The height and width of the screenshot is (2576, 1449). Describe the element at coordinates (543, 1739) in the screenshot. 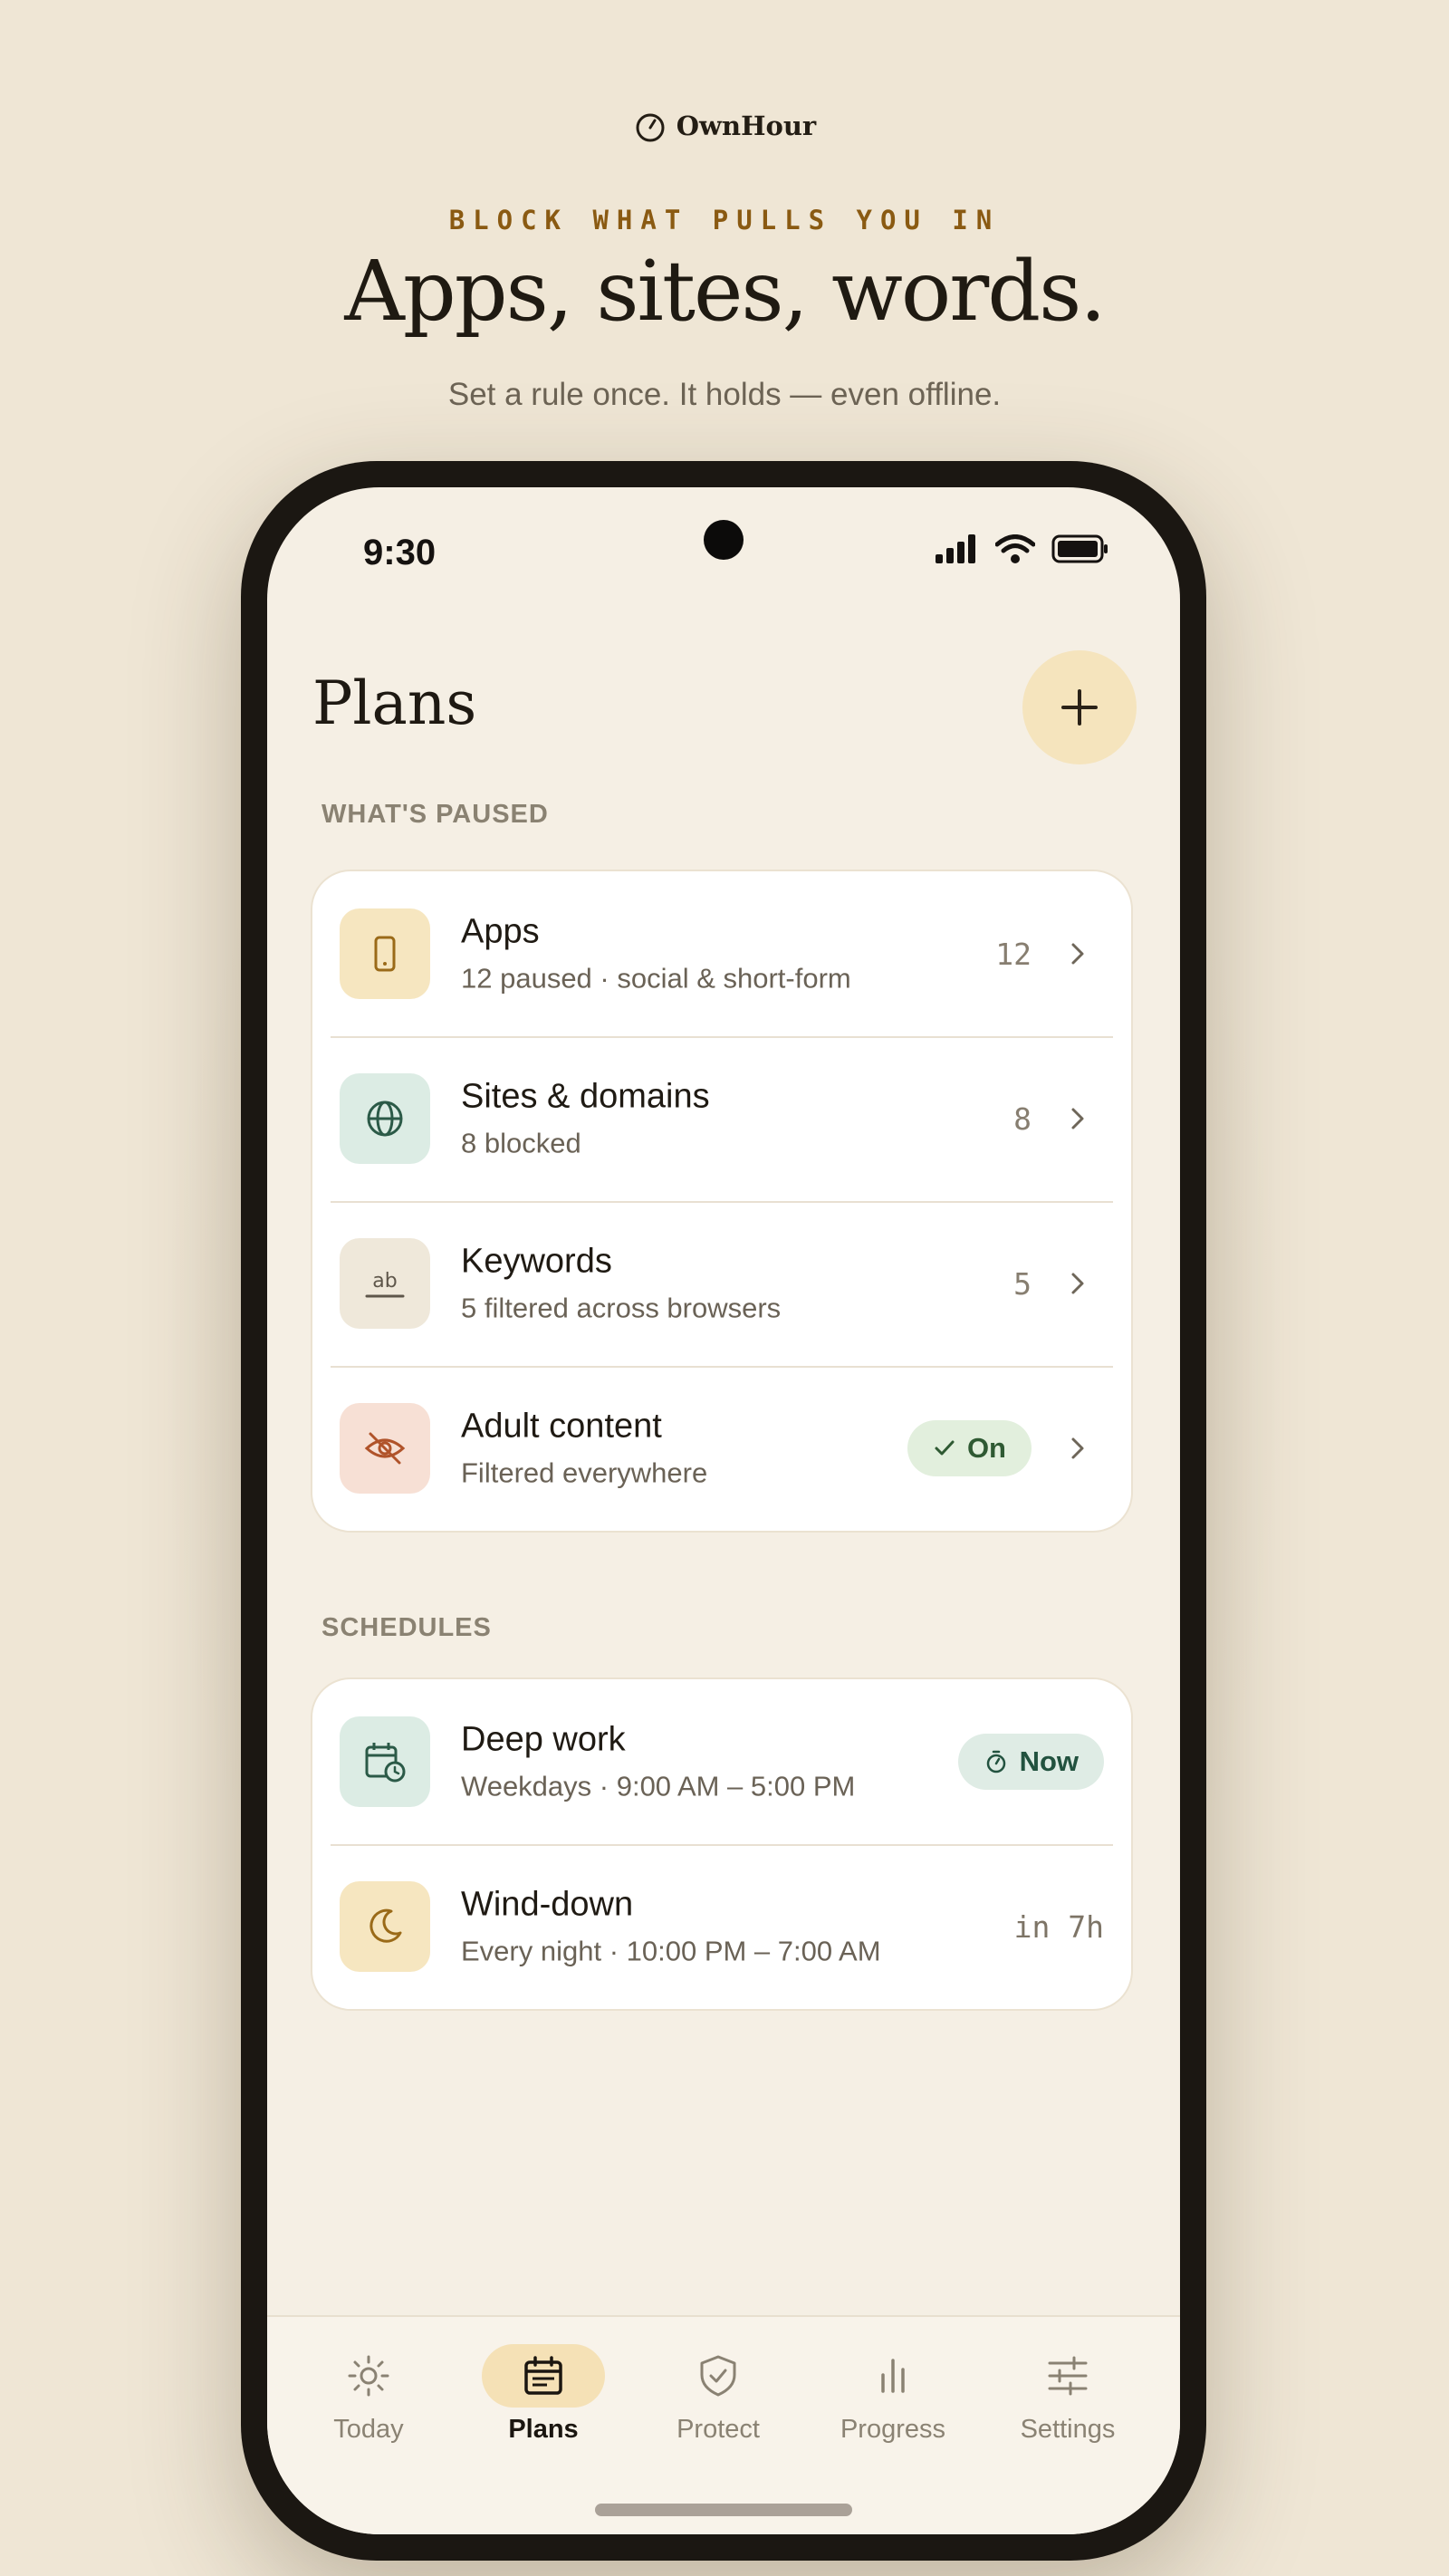

I see `row-title: Deep work` at that location.